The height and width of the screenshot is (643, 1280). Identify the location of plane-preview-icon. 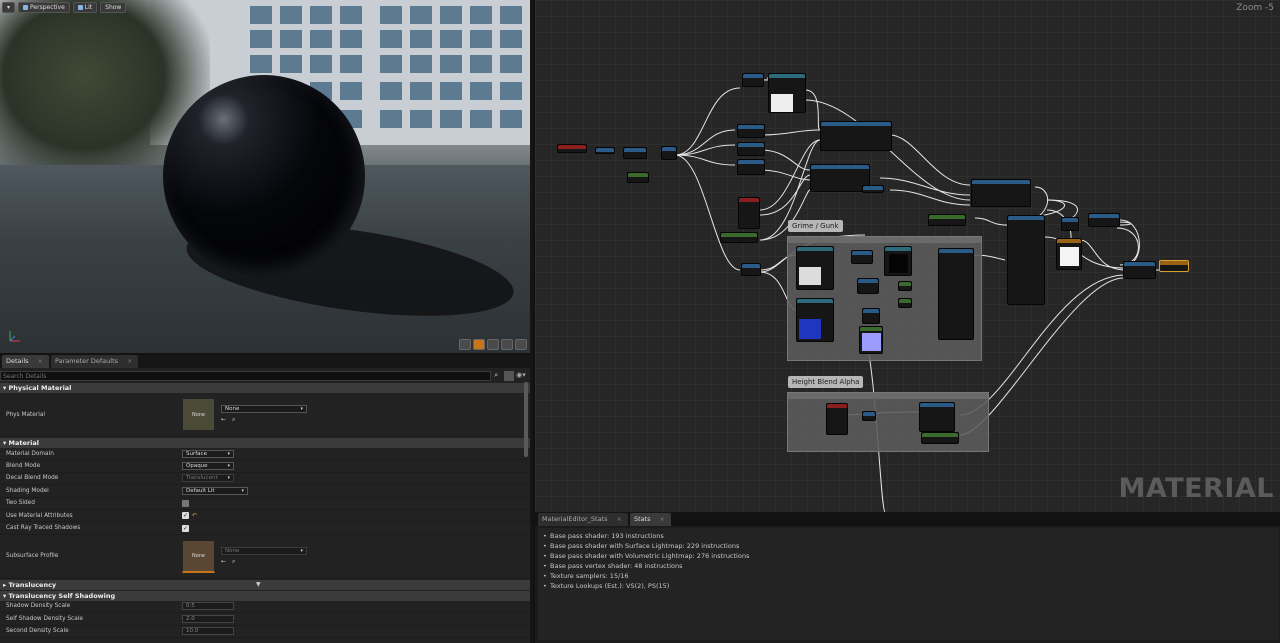
(493, 344).